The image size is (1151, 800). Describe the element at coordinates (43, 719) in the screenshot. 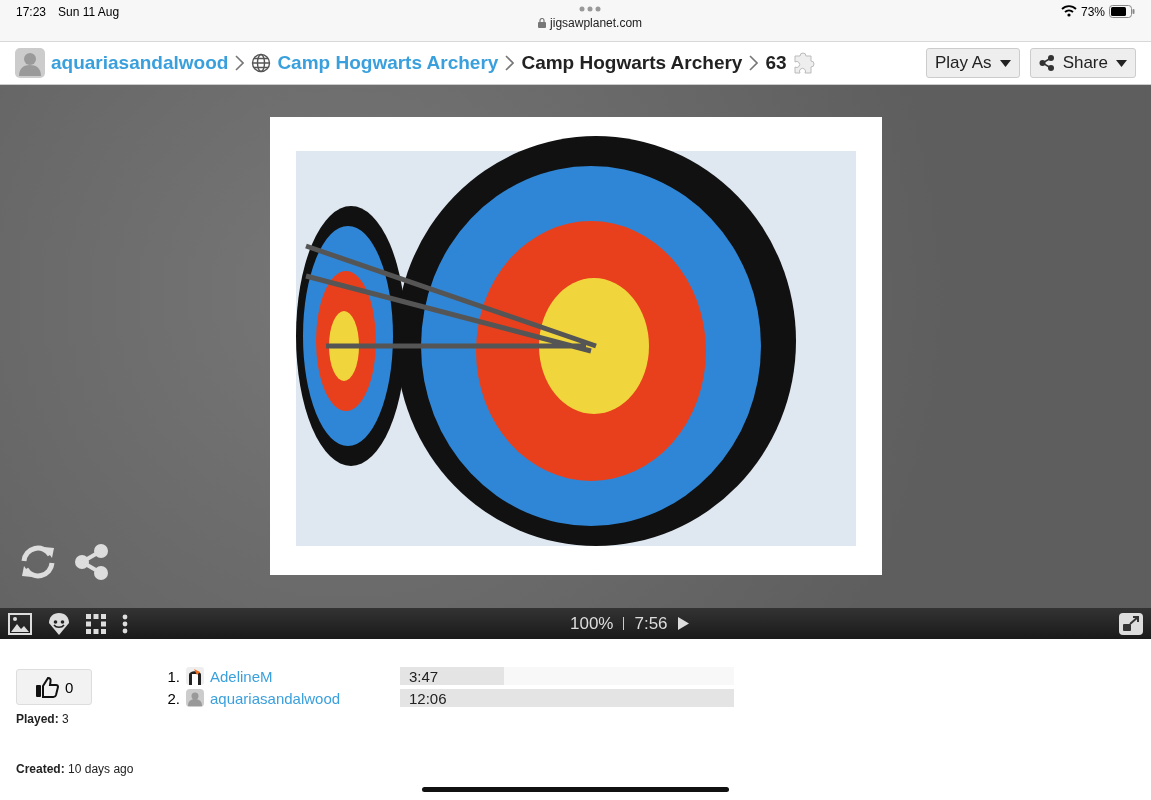

I see `played-count: Played: 3` at that location.